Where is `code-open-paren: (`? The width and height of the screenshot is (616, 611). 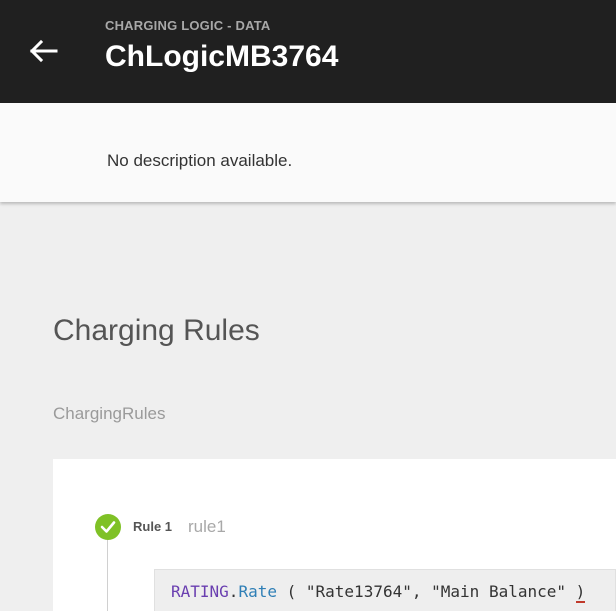
code-open-paren: ( is located at coordinates (291, 591).